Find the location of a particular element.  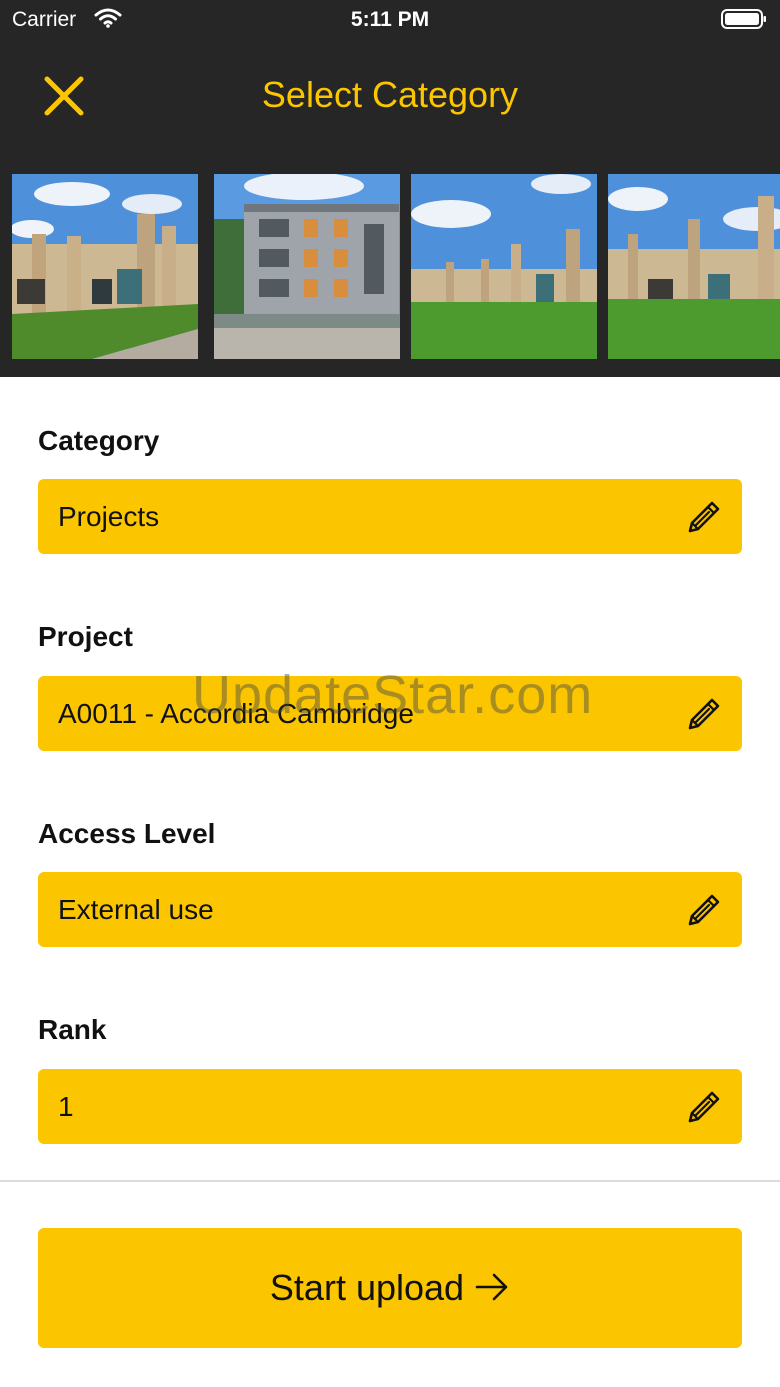

status-bar: Carrier 5:11 PM is located at coordinates (390, 21).